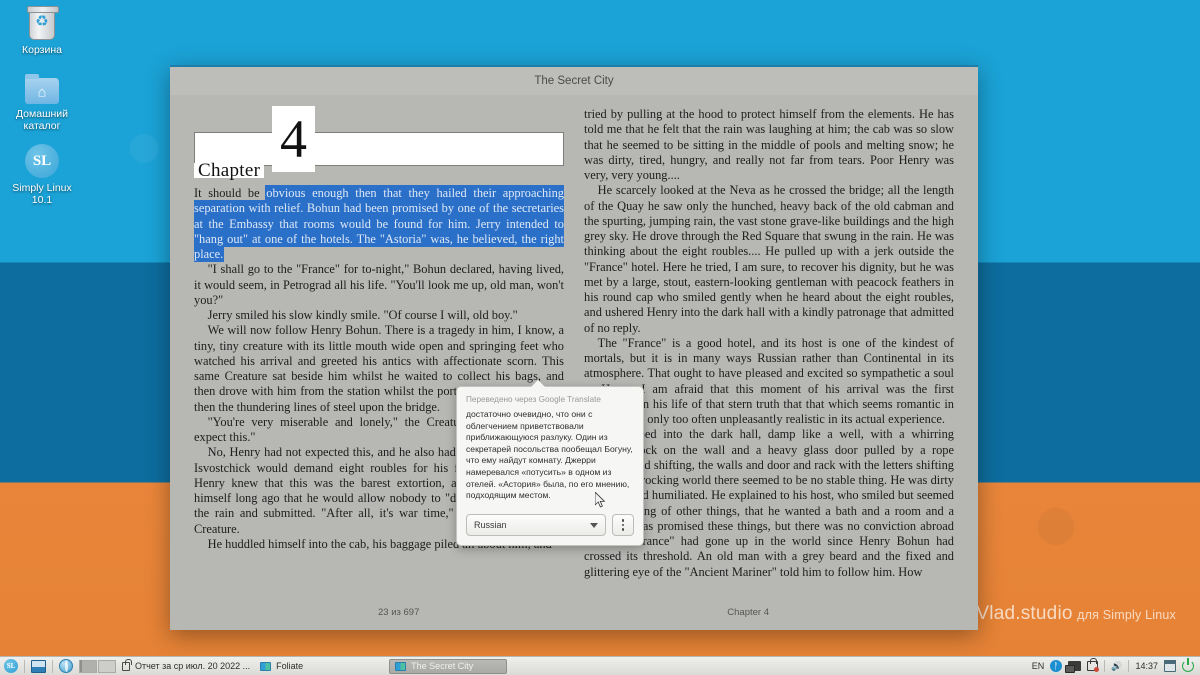  Describe the element at coordinates (229, 170) in the screenshot. I see `chapter-word: Chapter` at that location.